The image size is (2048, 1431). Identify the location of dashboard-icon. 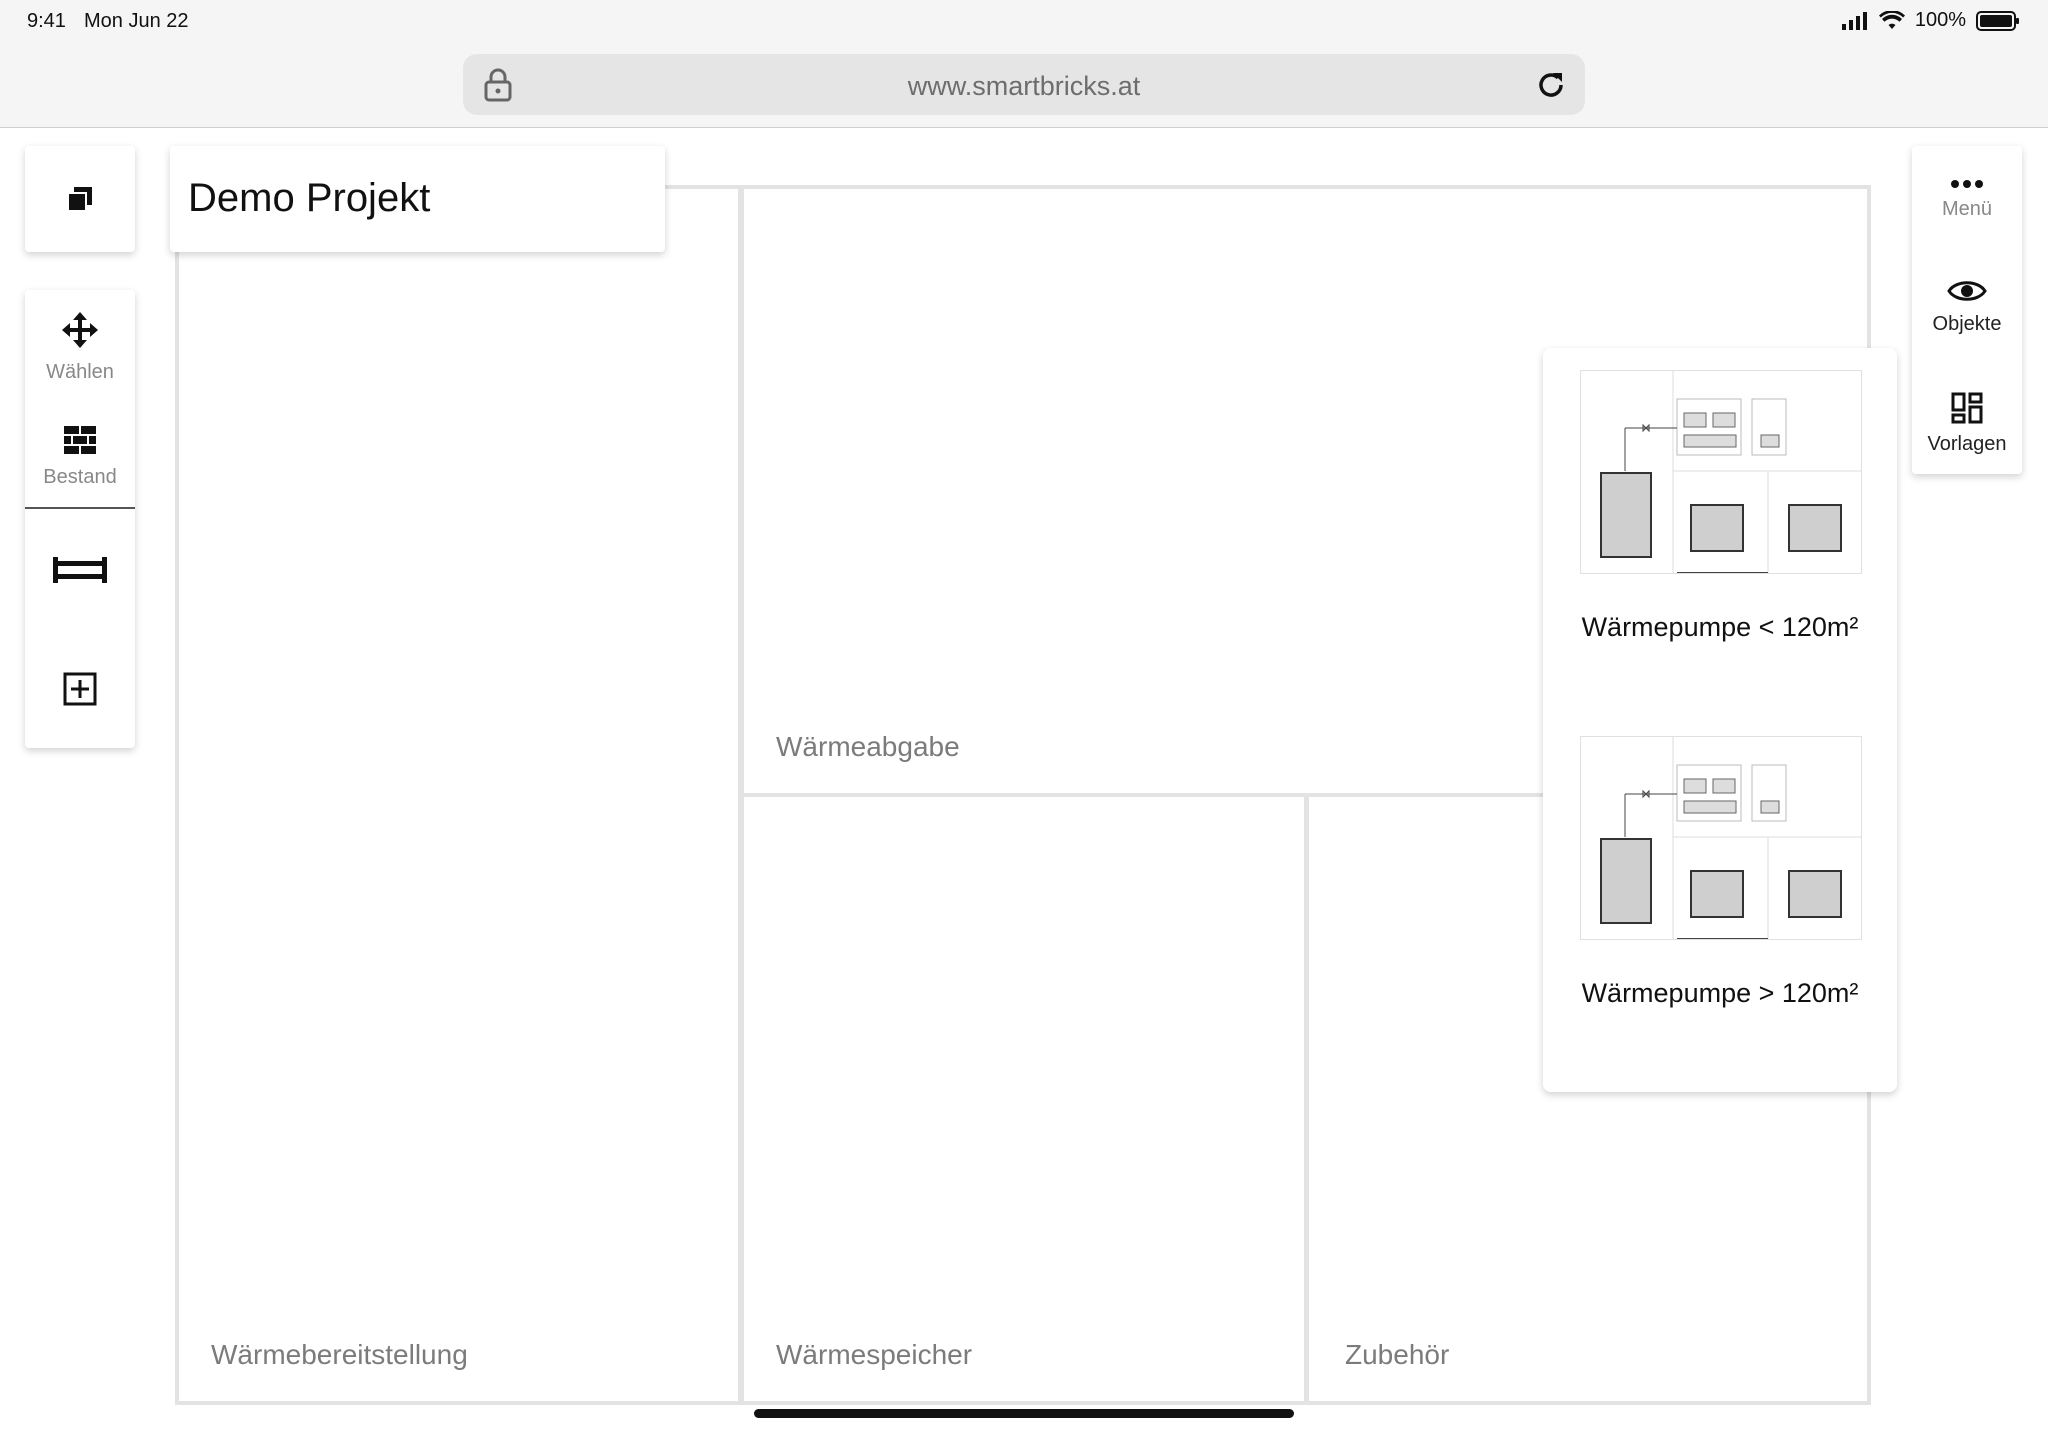
(1967, 408).